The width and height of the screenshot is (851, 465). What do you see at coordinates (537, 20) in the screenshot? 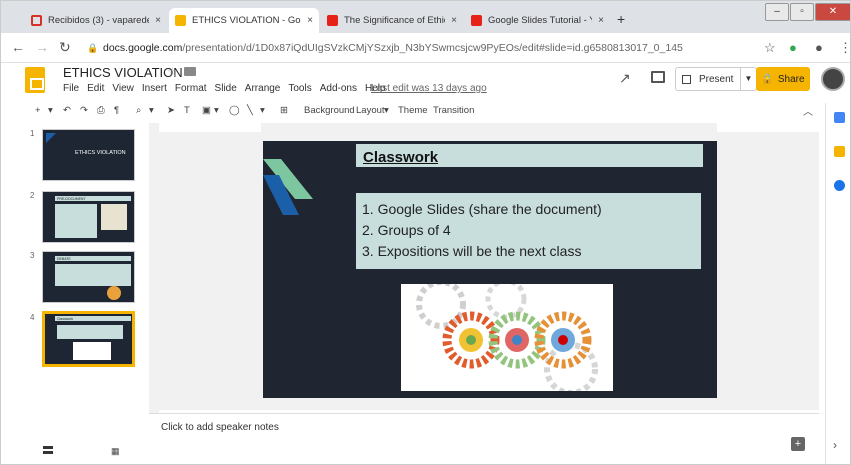
I see `browser-tab-youtube-2: Google Slides Tutorial - YouTube ×` at bounding box center [537, 20].